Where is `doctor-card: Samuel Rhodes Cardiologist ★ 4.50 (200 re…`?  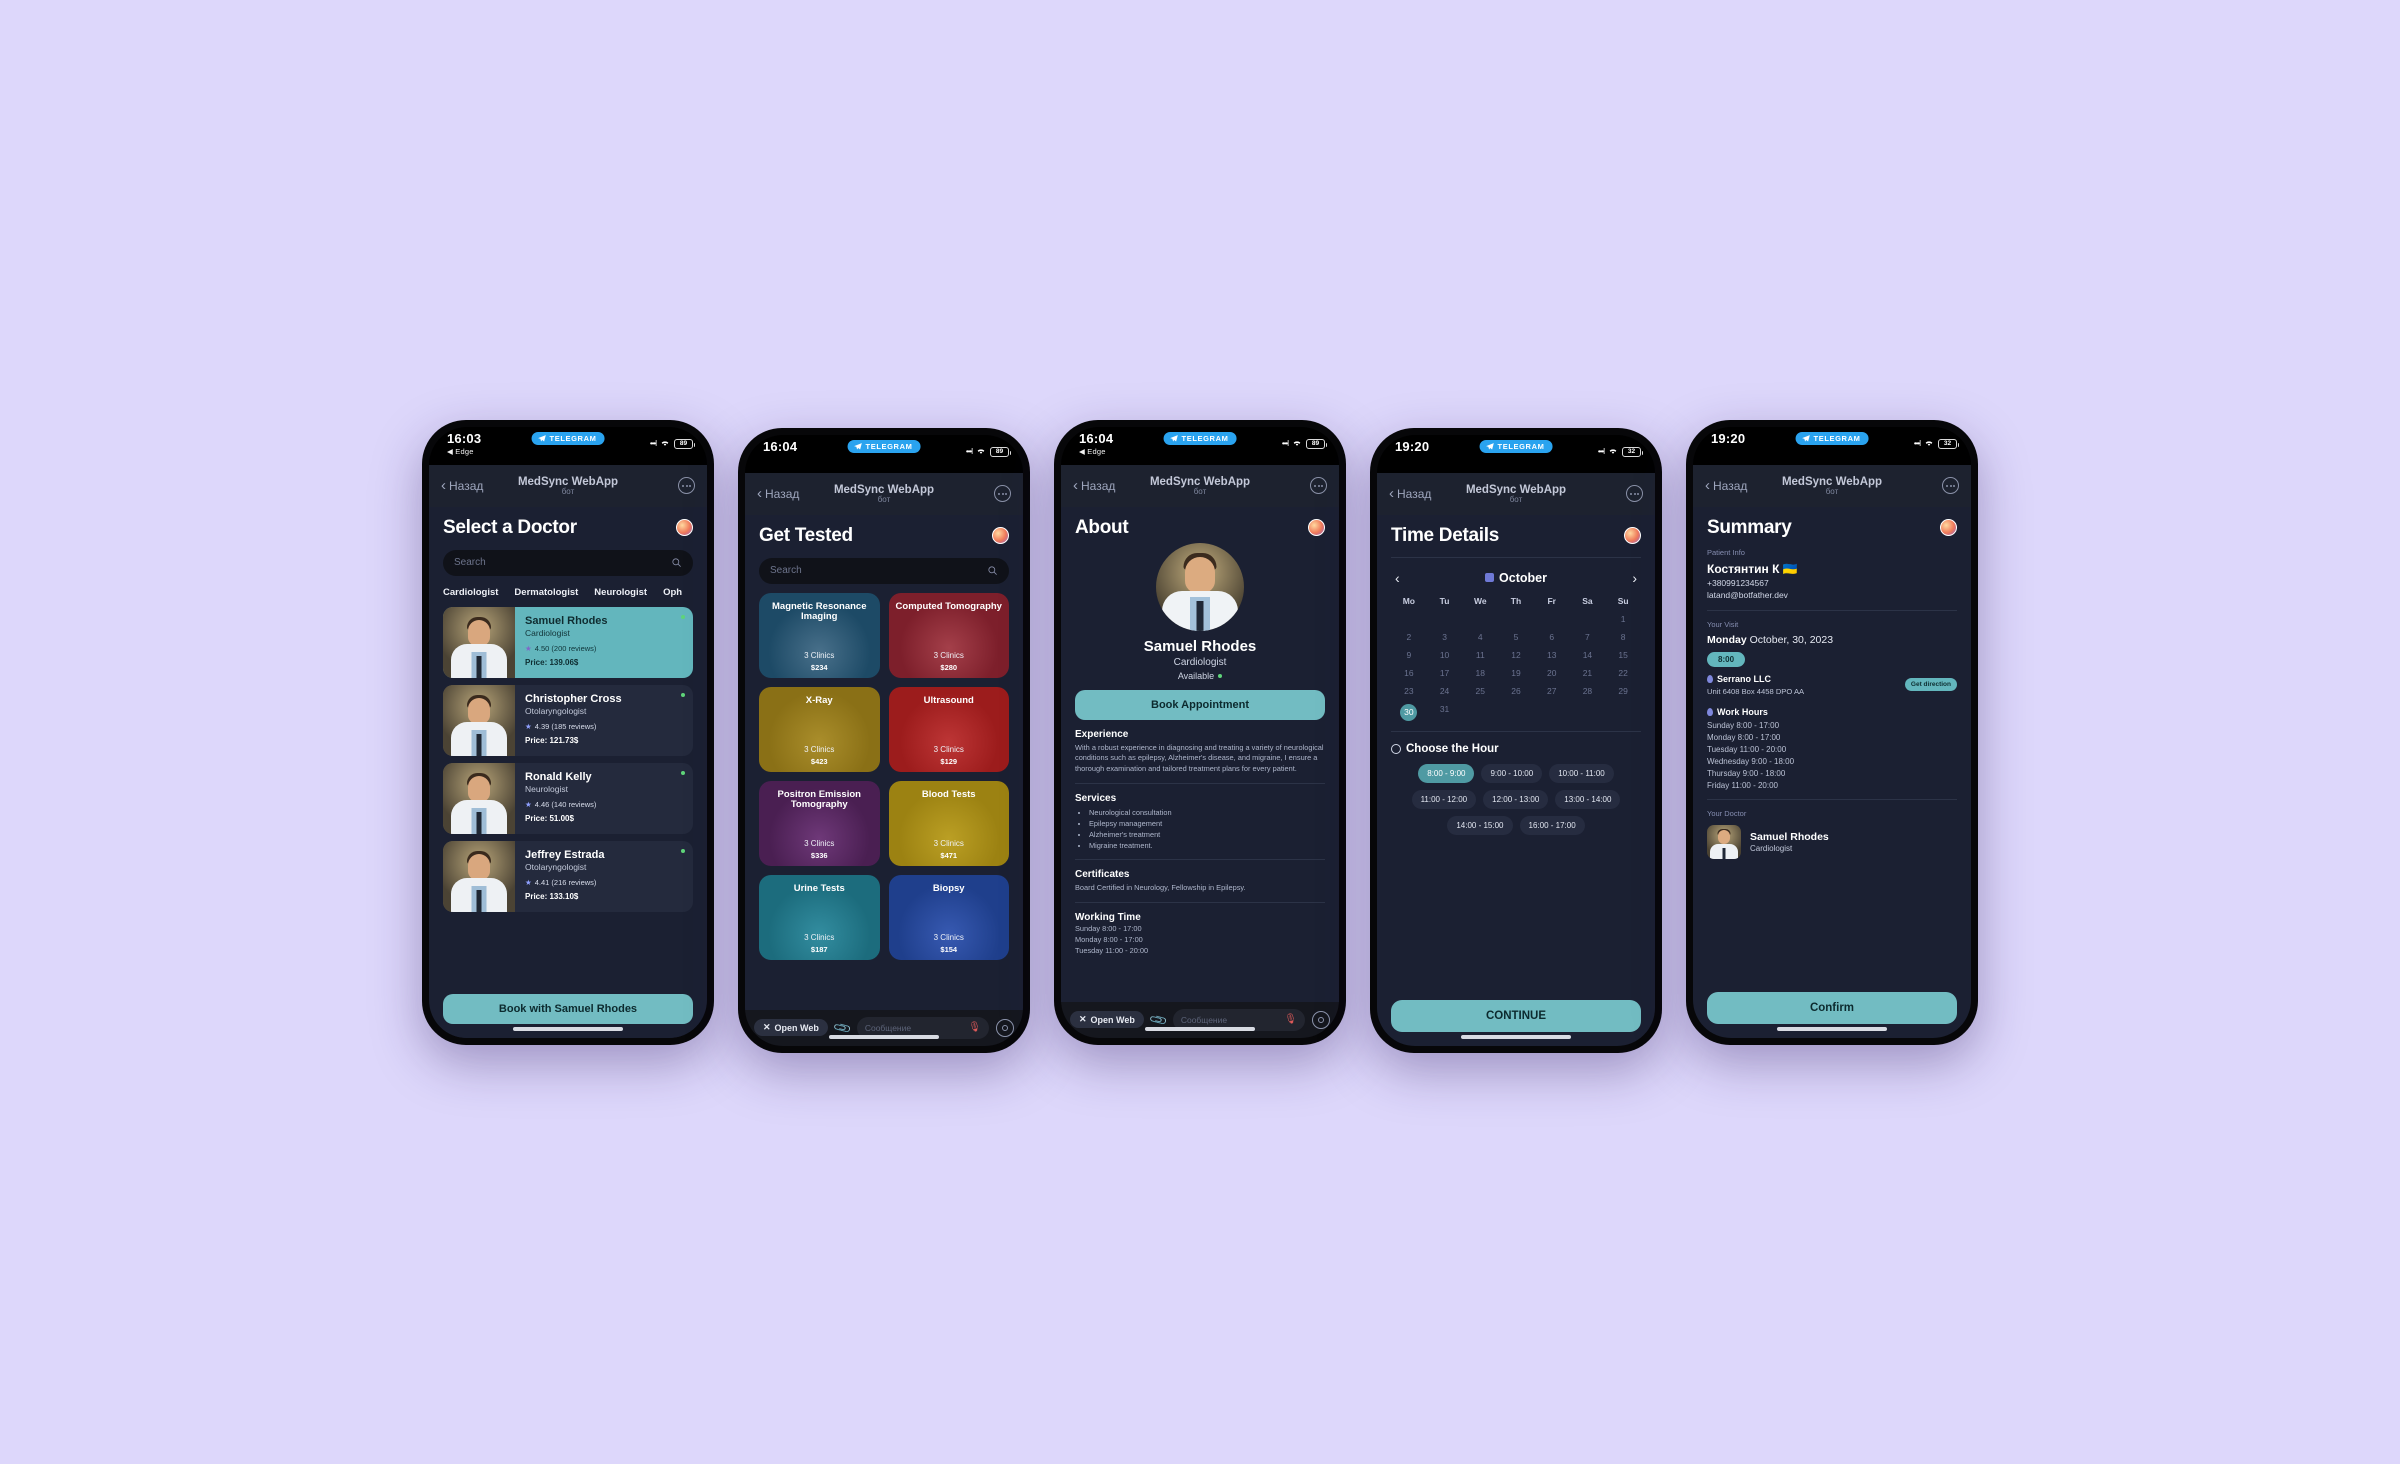
doctor-card: Samuel Rhodes Cardiologist ★ 4.50 (200 re… is located at coordinates (568, 642).